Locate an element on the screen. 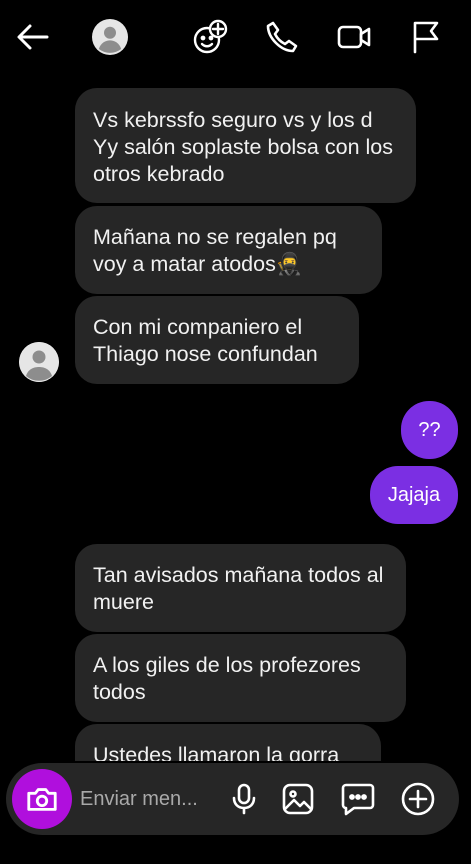 The height and width of the screenshot is (864, 471). contact-avatar-icon is located at coordinates (110, 37).